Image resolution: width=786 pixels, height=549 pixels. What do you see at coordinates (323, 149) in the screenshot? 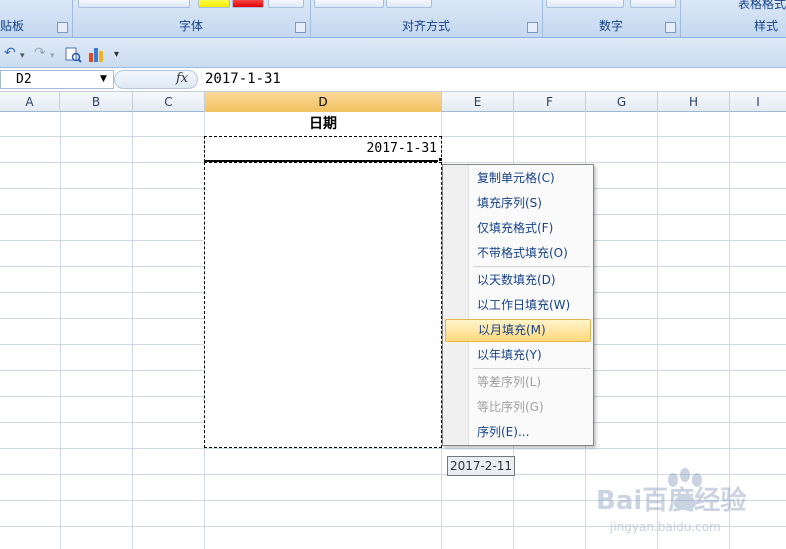
I see `cell-d2-date: 2017-1-31` at bounding box center [323, 149].